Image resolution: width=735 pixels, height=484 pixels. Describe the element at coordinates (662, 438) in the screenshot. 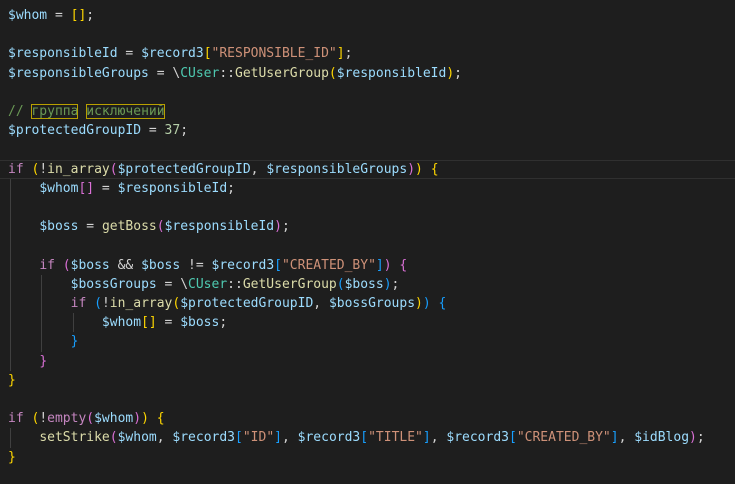

I see `code-variable: $idBlog` at that location.